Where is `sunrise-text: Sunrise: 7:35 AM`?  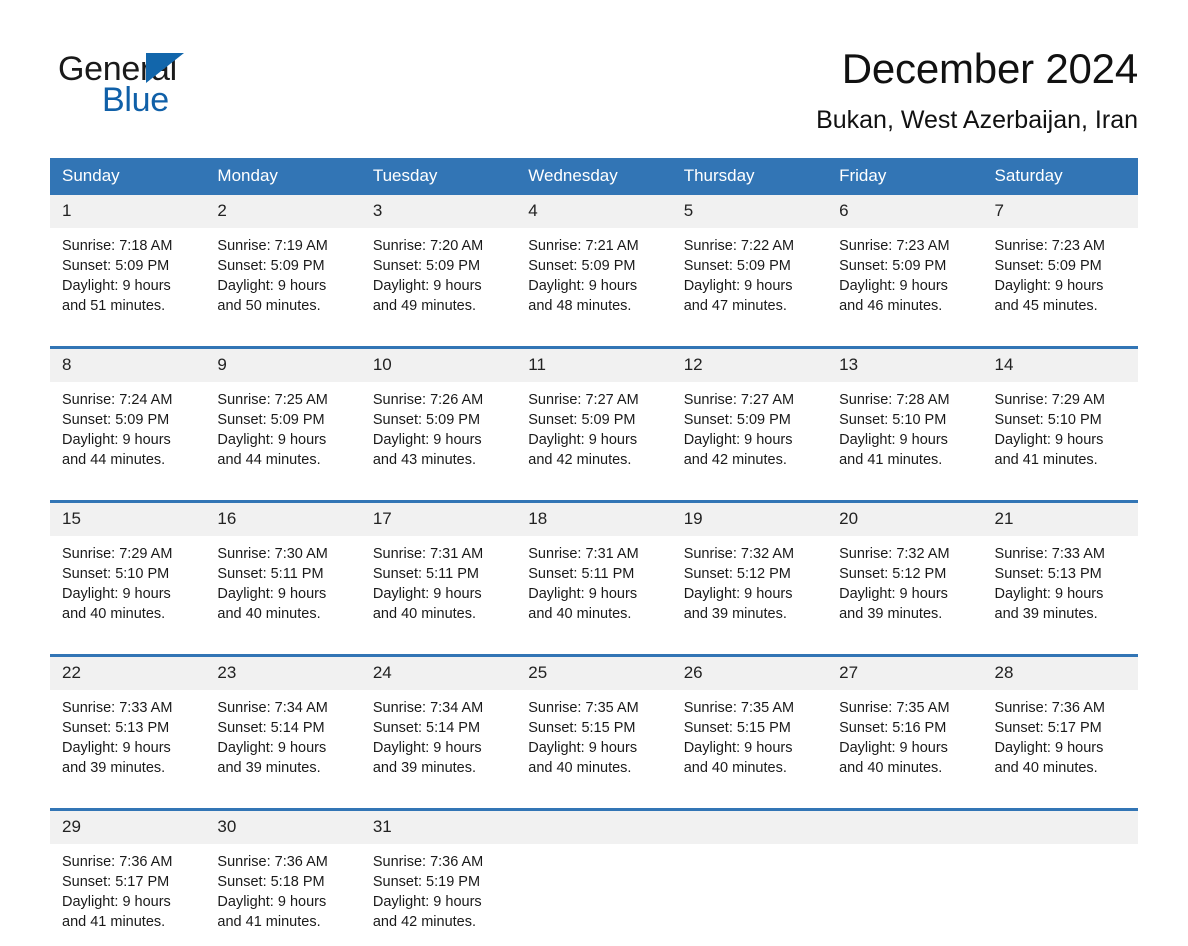 sunrise-text: Sunrise: 7:35 AM is located at coordinates (905, 708).